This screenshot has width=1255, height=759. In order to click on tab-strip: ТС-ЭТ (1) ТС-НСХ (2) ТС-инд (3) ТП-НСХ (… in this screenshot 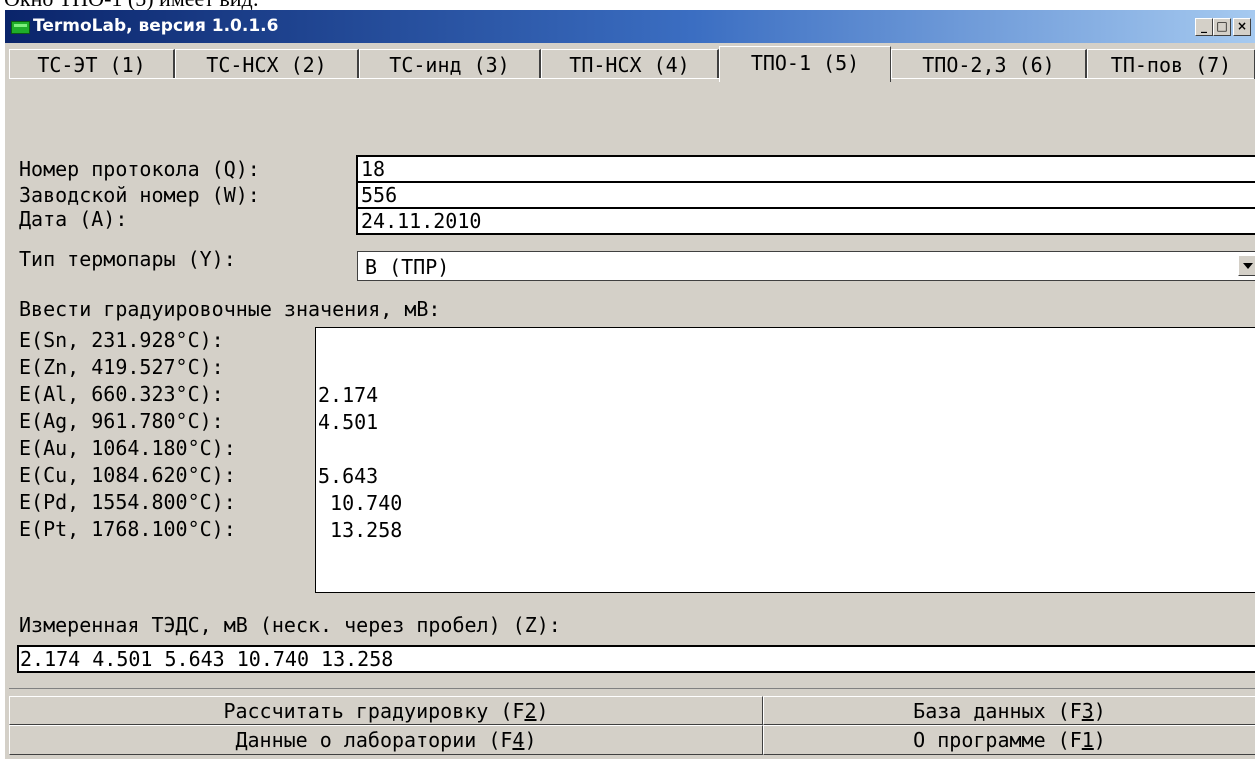, I will do `click(632, 64)`.